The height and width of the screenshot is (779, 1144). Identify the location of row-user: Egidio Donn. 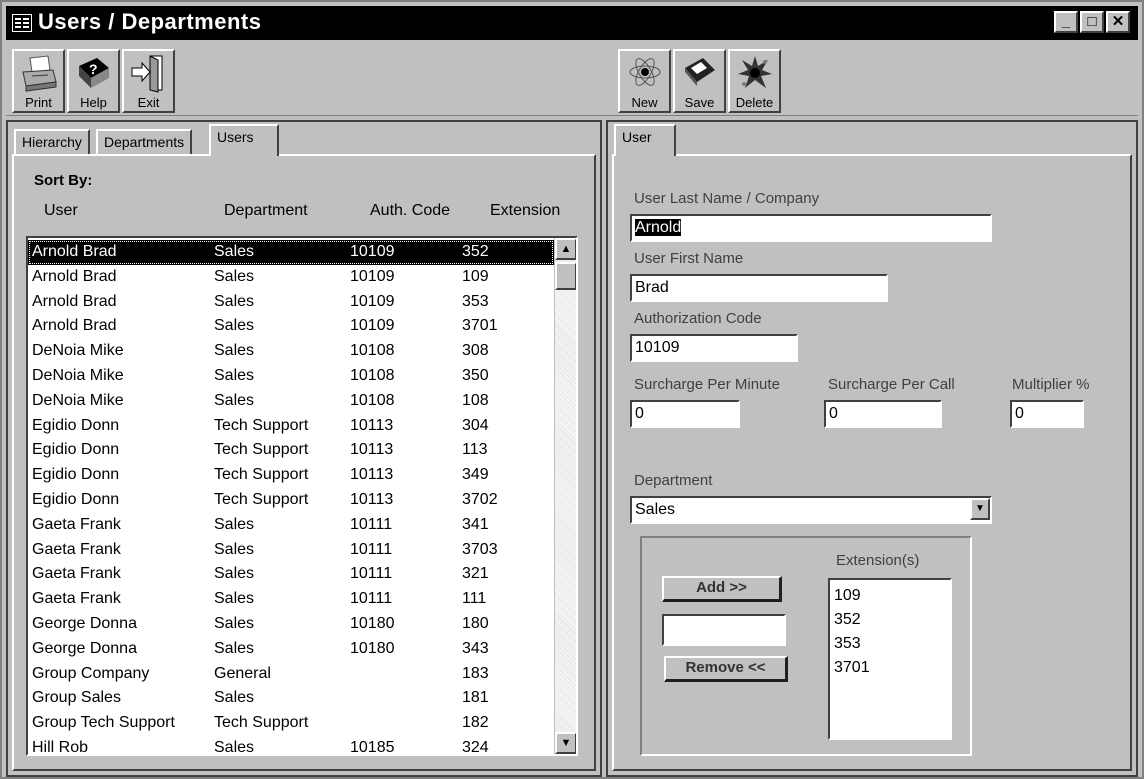
(76, 450).